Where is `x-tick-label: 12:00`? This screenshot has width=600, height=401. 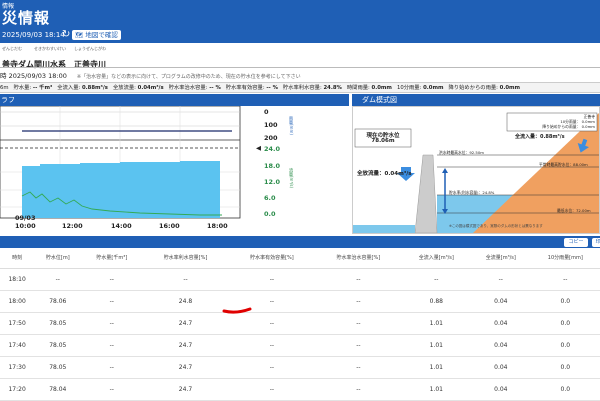
x-tick-label: 12:00 is located at coordinates (72, 226).